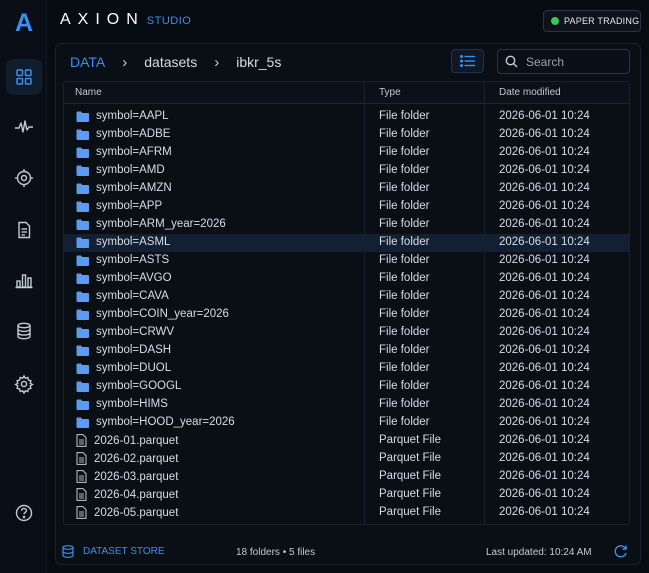 Image resolution: width=649 pixels, height=573 pixels. What do you see at coordinates (127, 512) in the screenshot?
I see `name-cell: 2026-05.parquet` at bounding box center [127, 512].